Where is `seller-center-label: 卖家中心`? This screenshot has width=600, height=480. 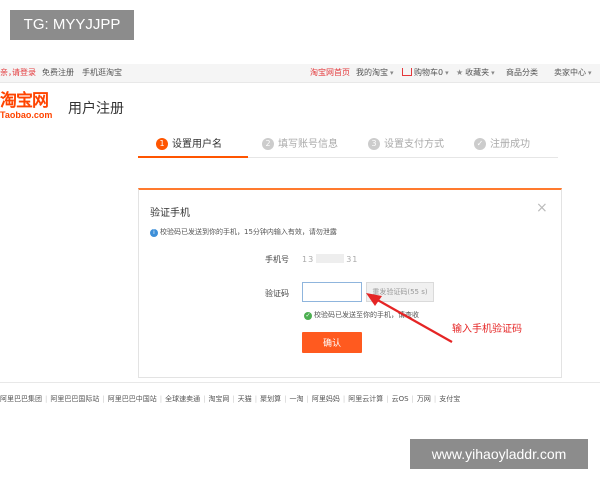
seller-center-label: 卖家中心 is located at coordinates (570, 72).